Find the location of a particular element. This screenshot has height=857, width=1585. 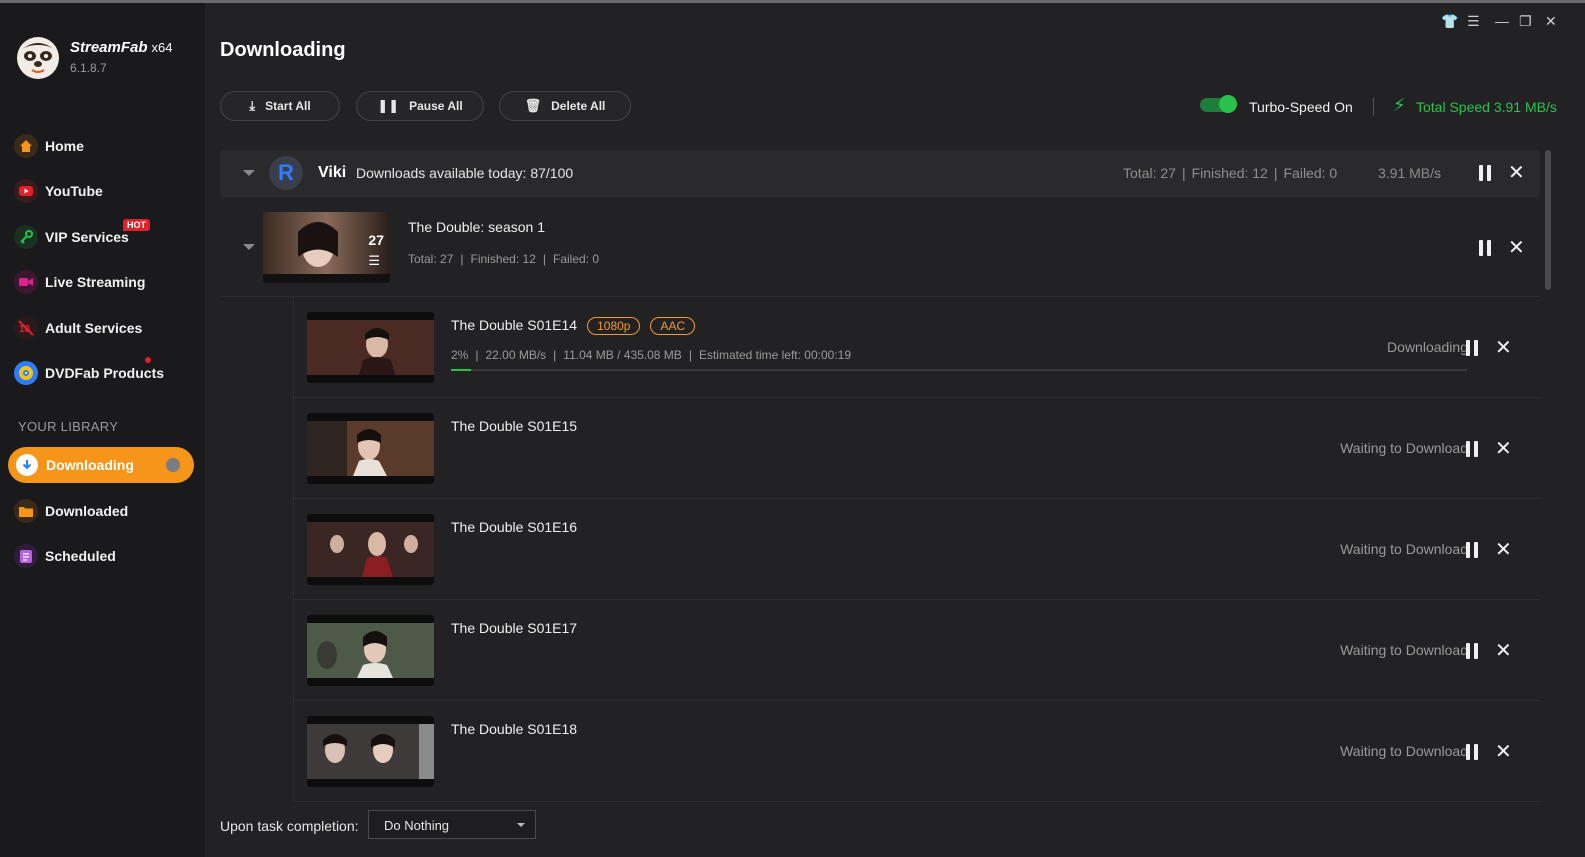

home-icon is located at coordinates (26, 146).